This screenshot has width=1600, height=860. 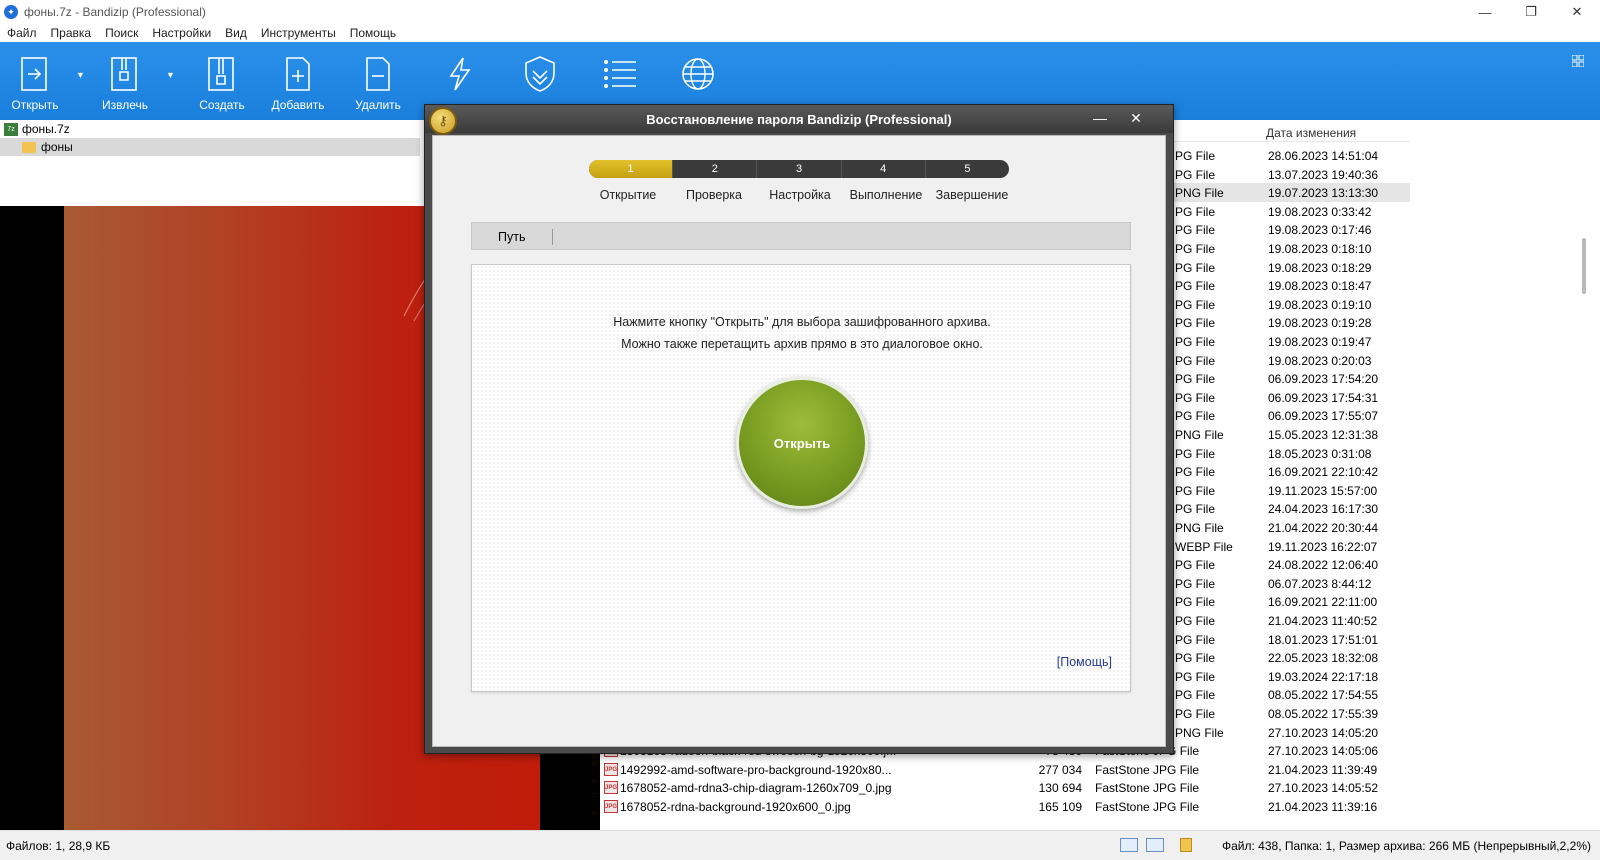 What do you see at coordinates (298, 33) in the screenshot?
I see `menu-tools: Инструменты` at bounding box center [298, 33].